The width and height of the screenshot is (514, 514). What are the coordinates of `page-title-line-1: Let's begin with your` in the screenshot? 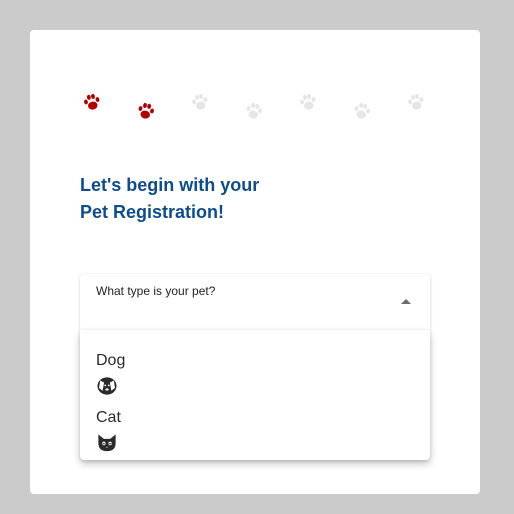 It's located at (170, 185).